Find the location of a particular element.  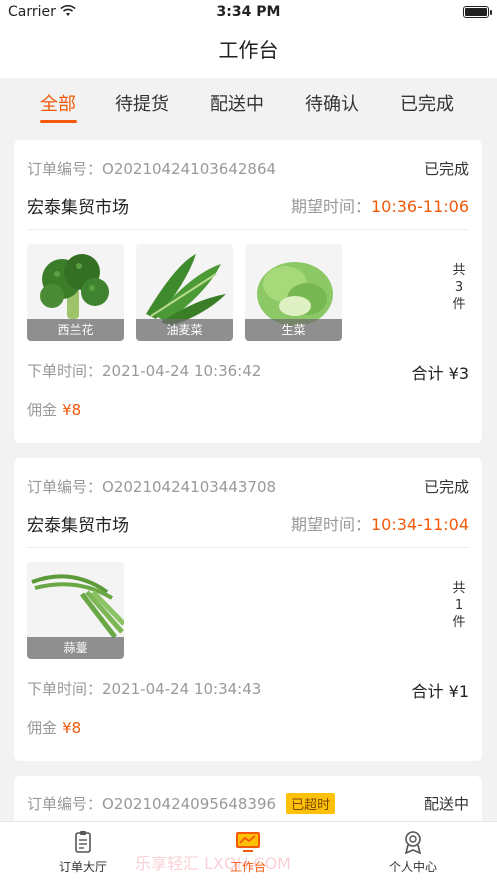

page-title: 工作台 is located at coordinates (248, 52).